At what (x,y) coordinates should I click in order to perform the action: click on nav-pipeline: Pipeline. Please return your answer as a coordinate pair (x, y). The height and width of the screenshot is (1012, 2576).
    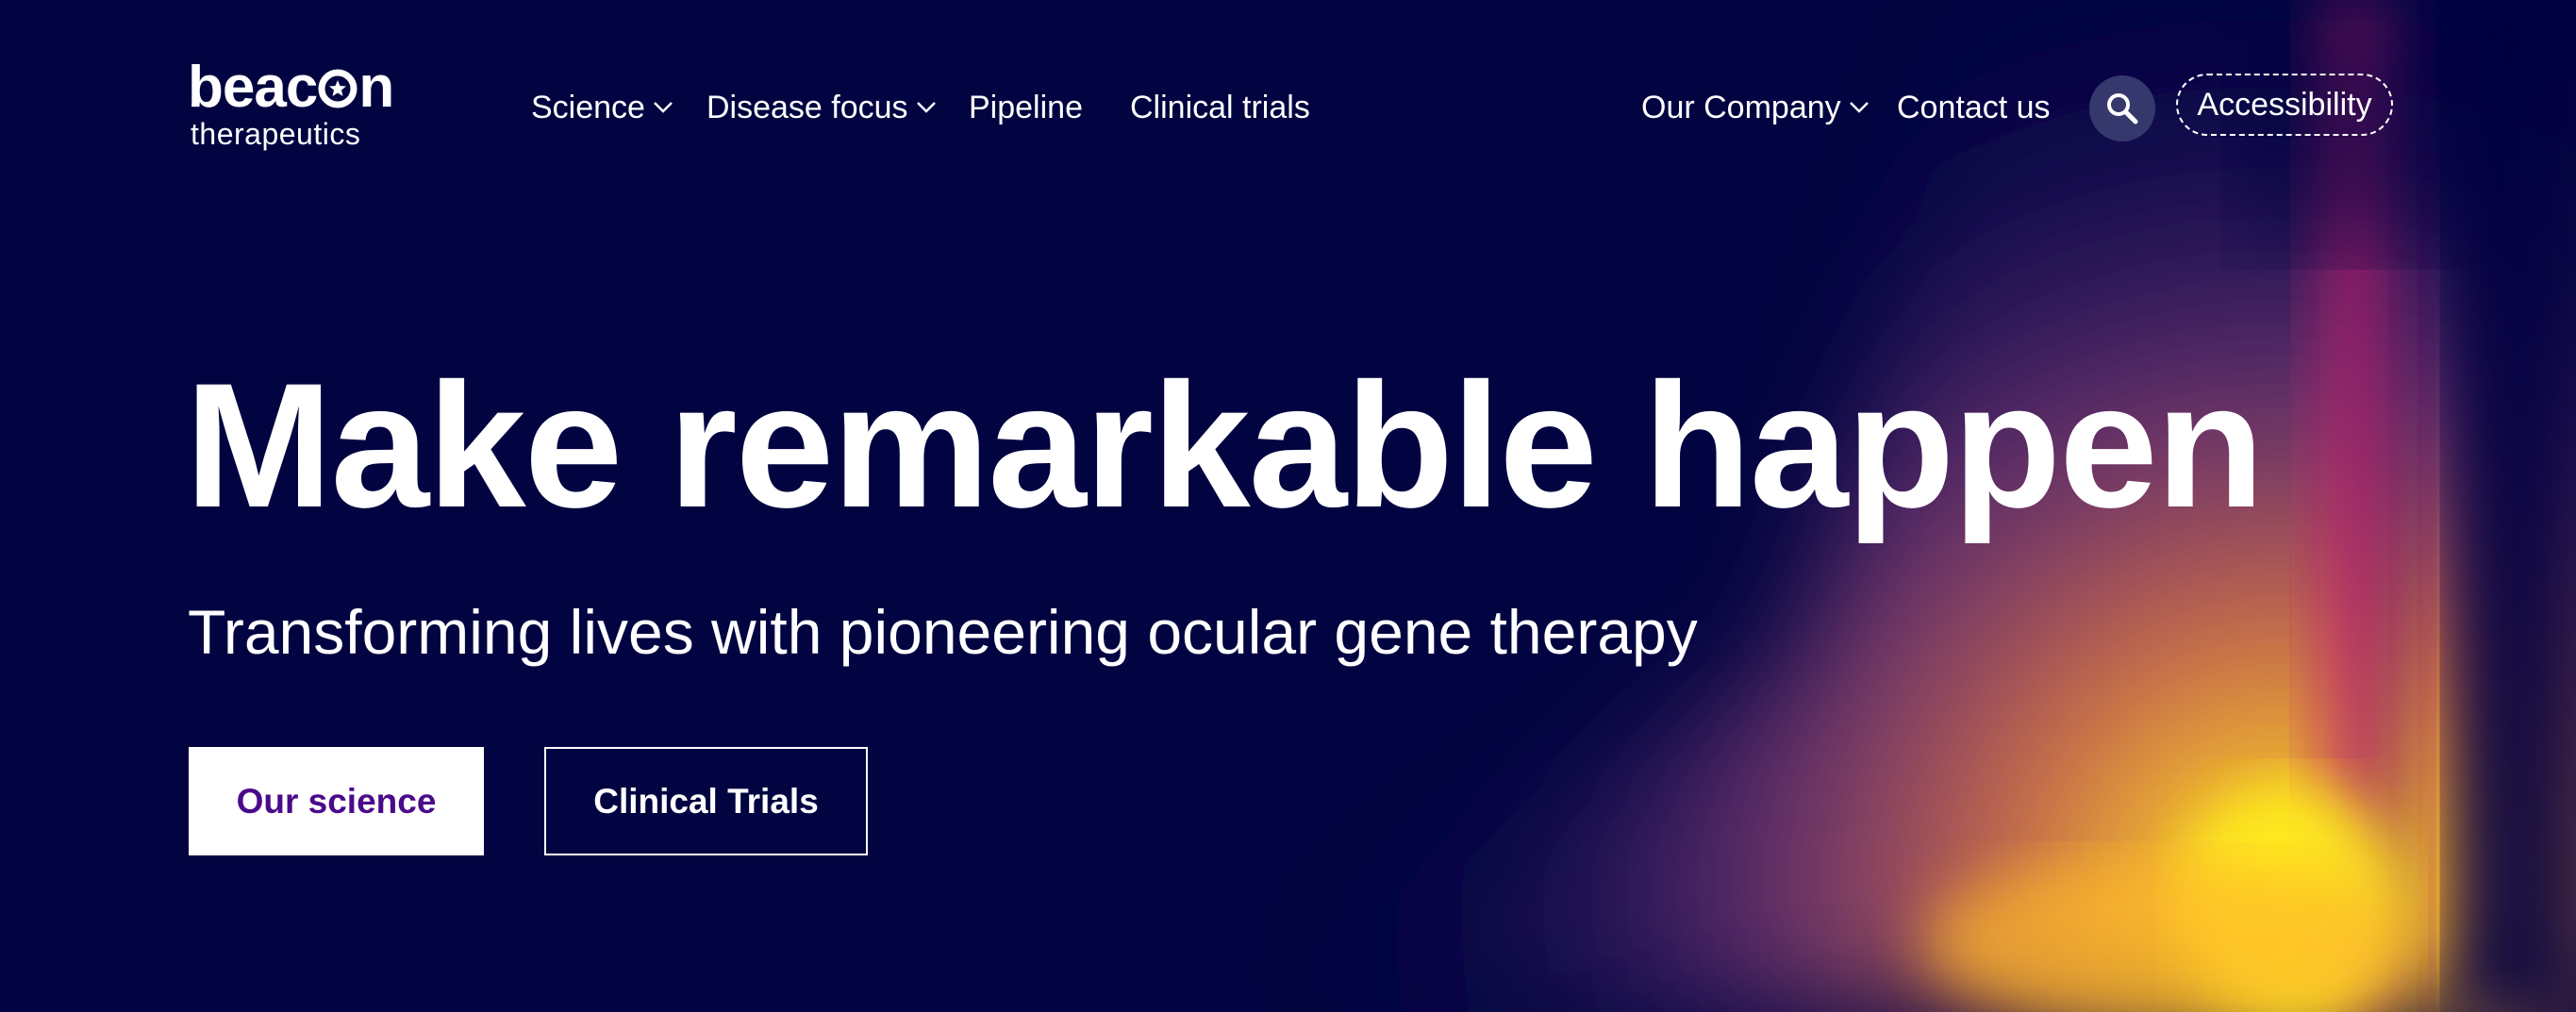
    Looking at the image, I should click on (1026, 107).